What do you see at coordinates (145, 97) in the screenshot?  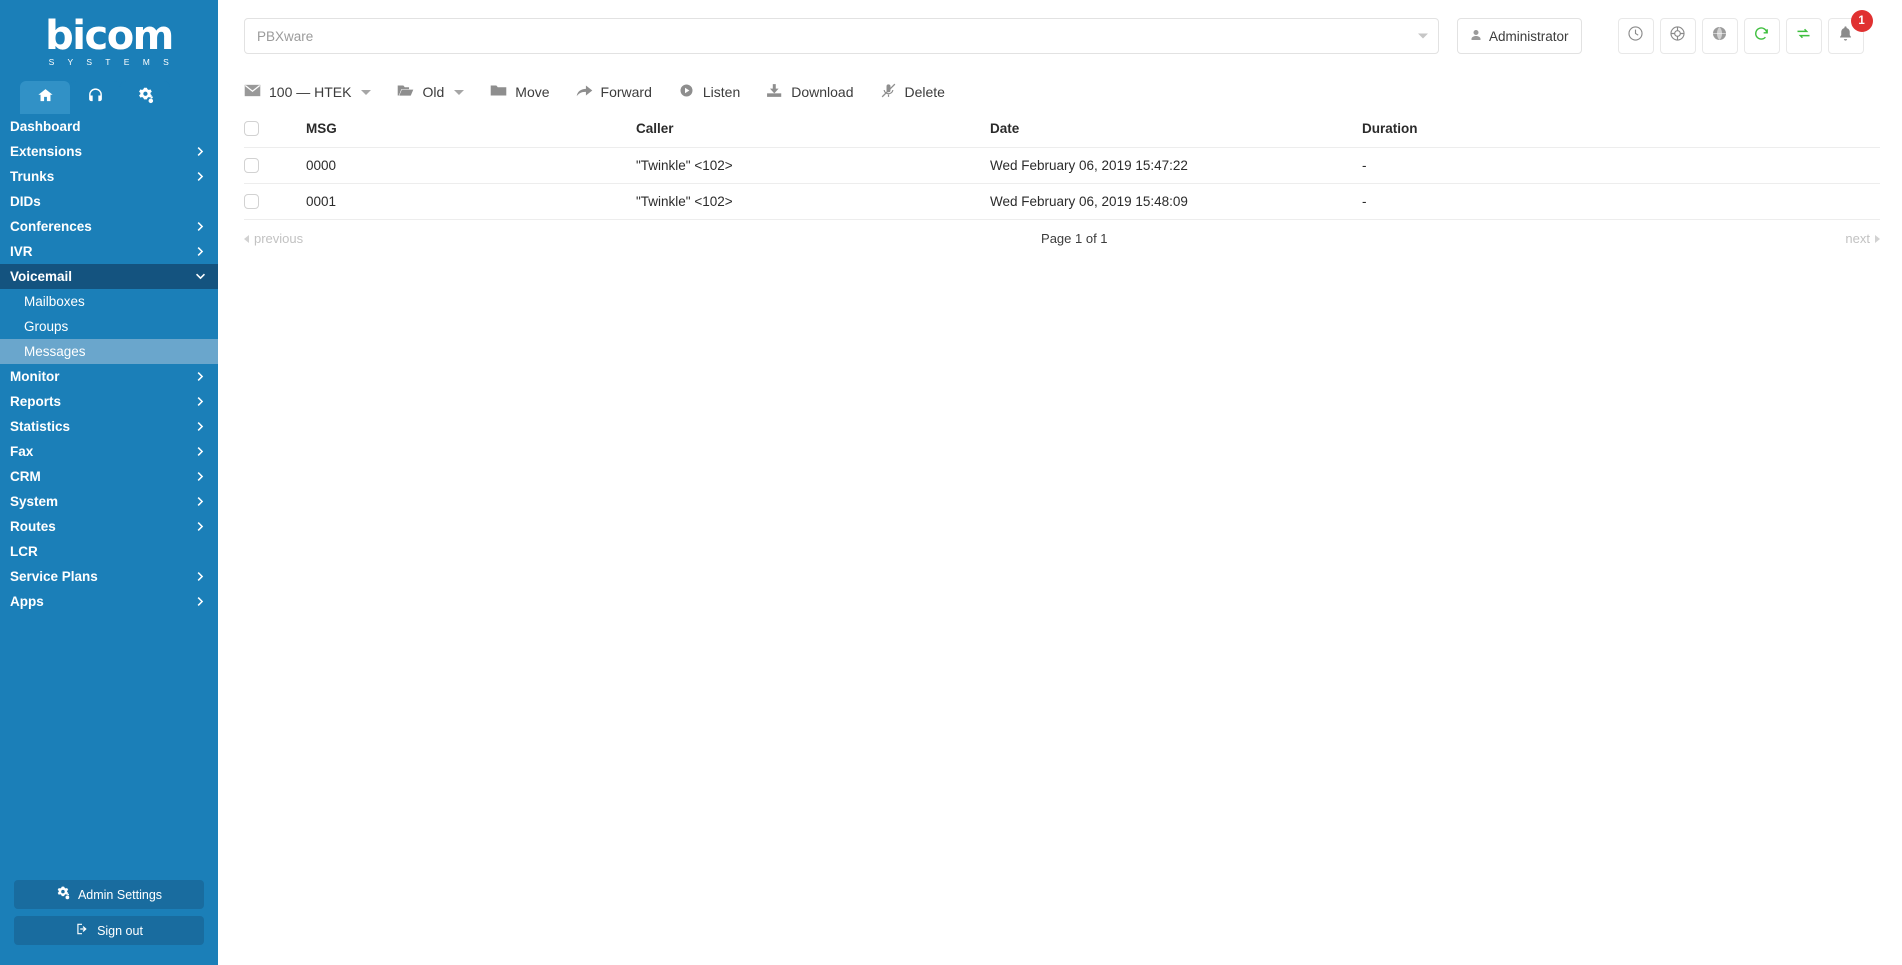 I see `sidebar-tab-settings` at bounding box center [145, 97].